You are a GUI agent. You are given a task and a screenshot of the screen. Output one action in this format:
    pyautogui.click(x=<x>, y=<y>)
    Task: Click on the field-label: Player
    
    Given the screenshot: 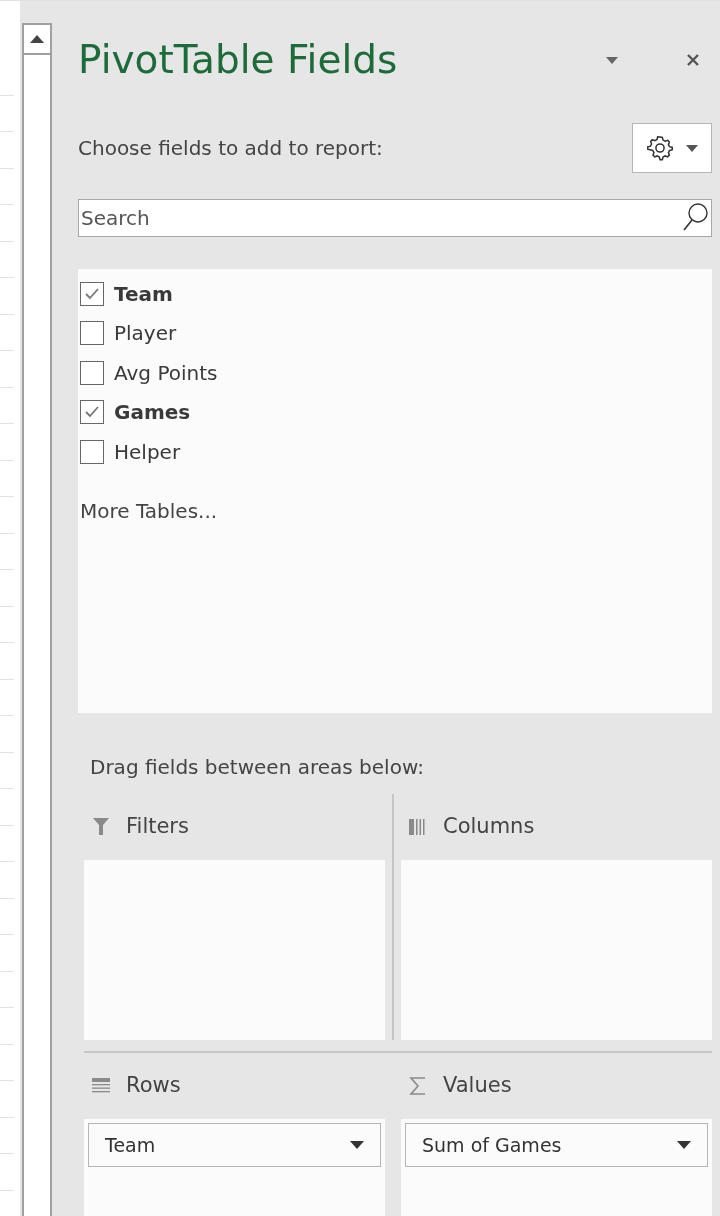 What is the action you would take?
    pyautogui.click(x=145, y=334)
    